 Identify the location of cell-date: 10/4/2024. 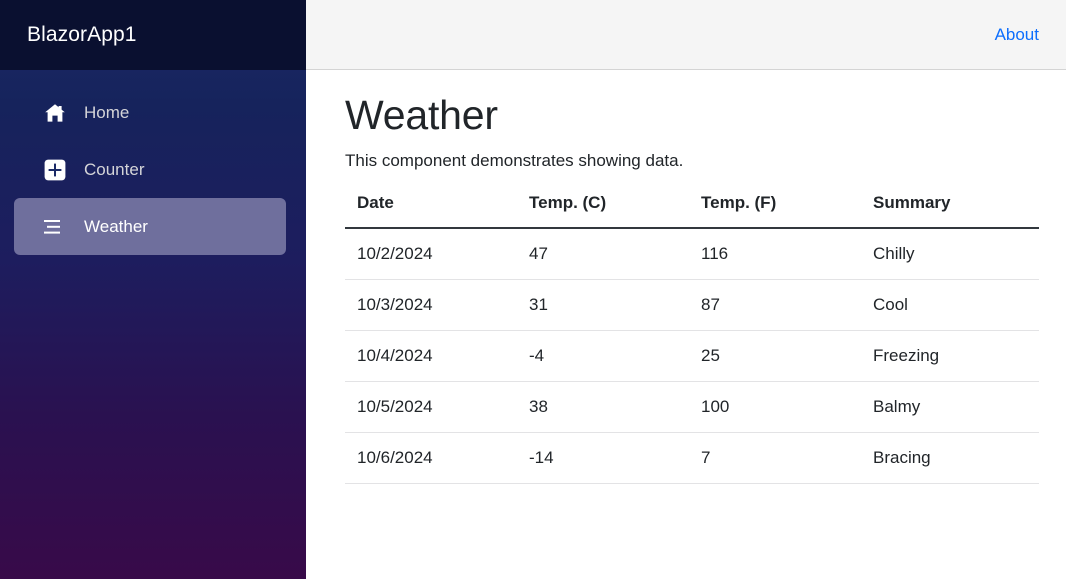
(431, 356).